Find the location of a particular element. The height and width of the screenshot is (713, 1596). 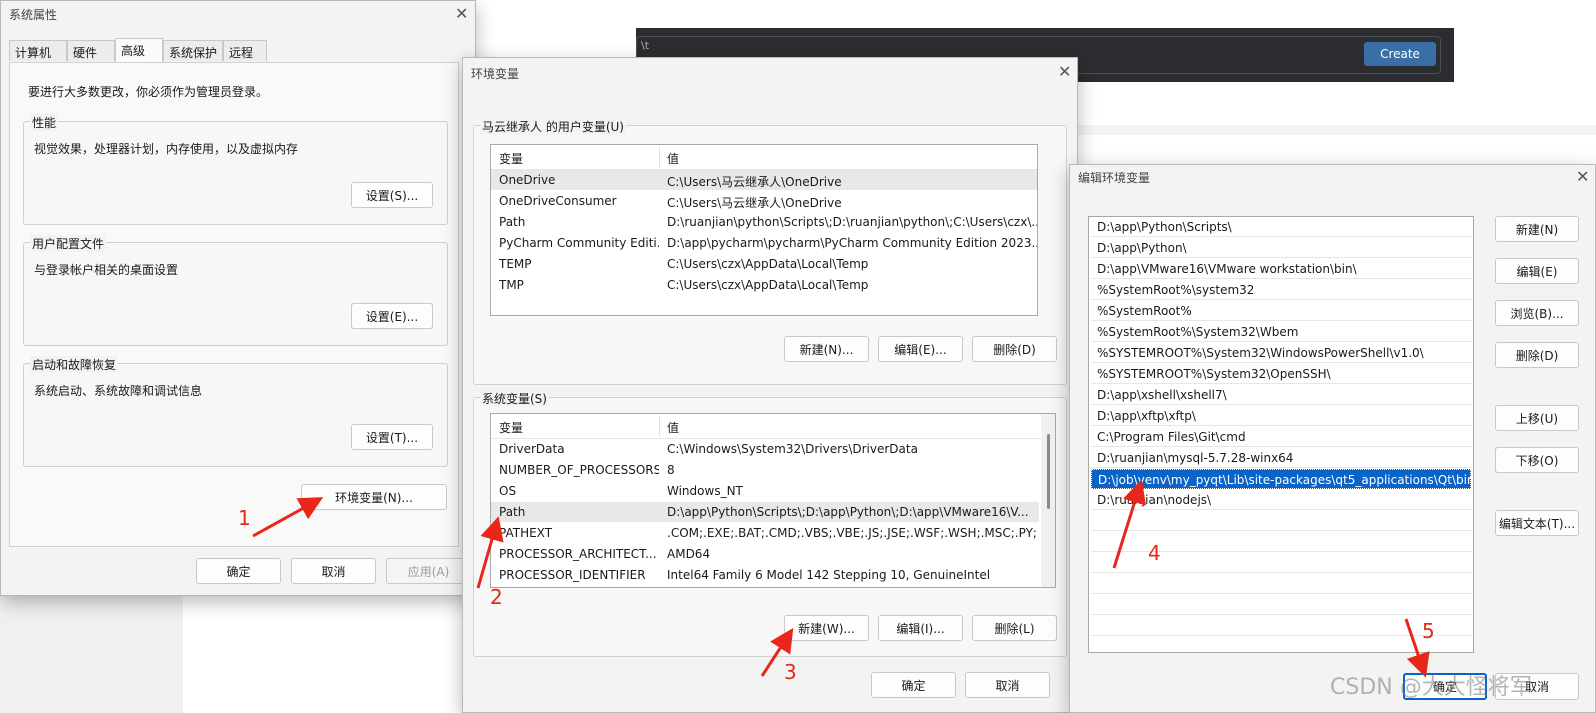

annotation-2: 2 is located at coordinates (496, 597).